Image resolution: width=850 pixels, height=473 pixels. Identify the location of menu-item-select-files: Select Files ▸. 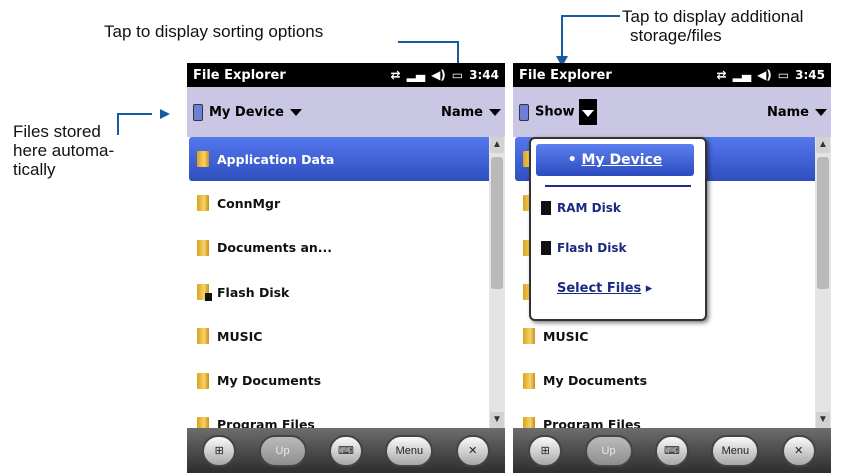
(604, 288).